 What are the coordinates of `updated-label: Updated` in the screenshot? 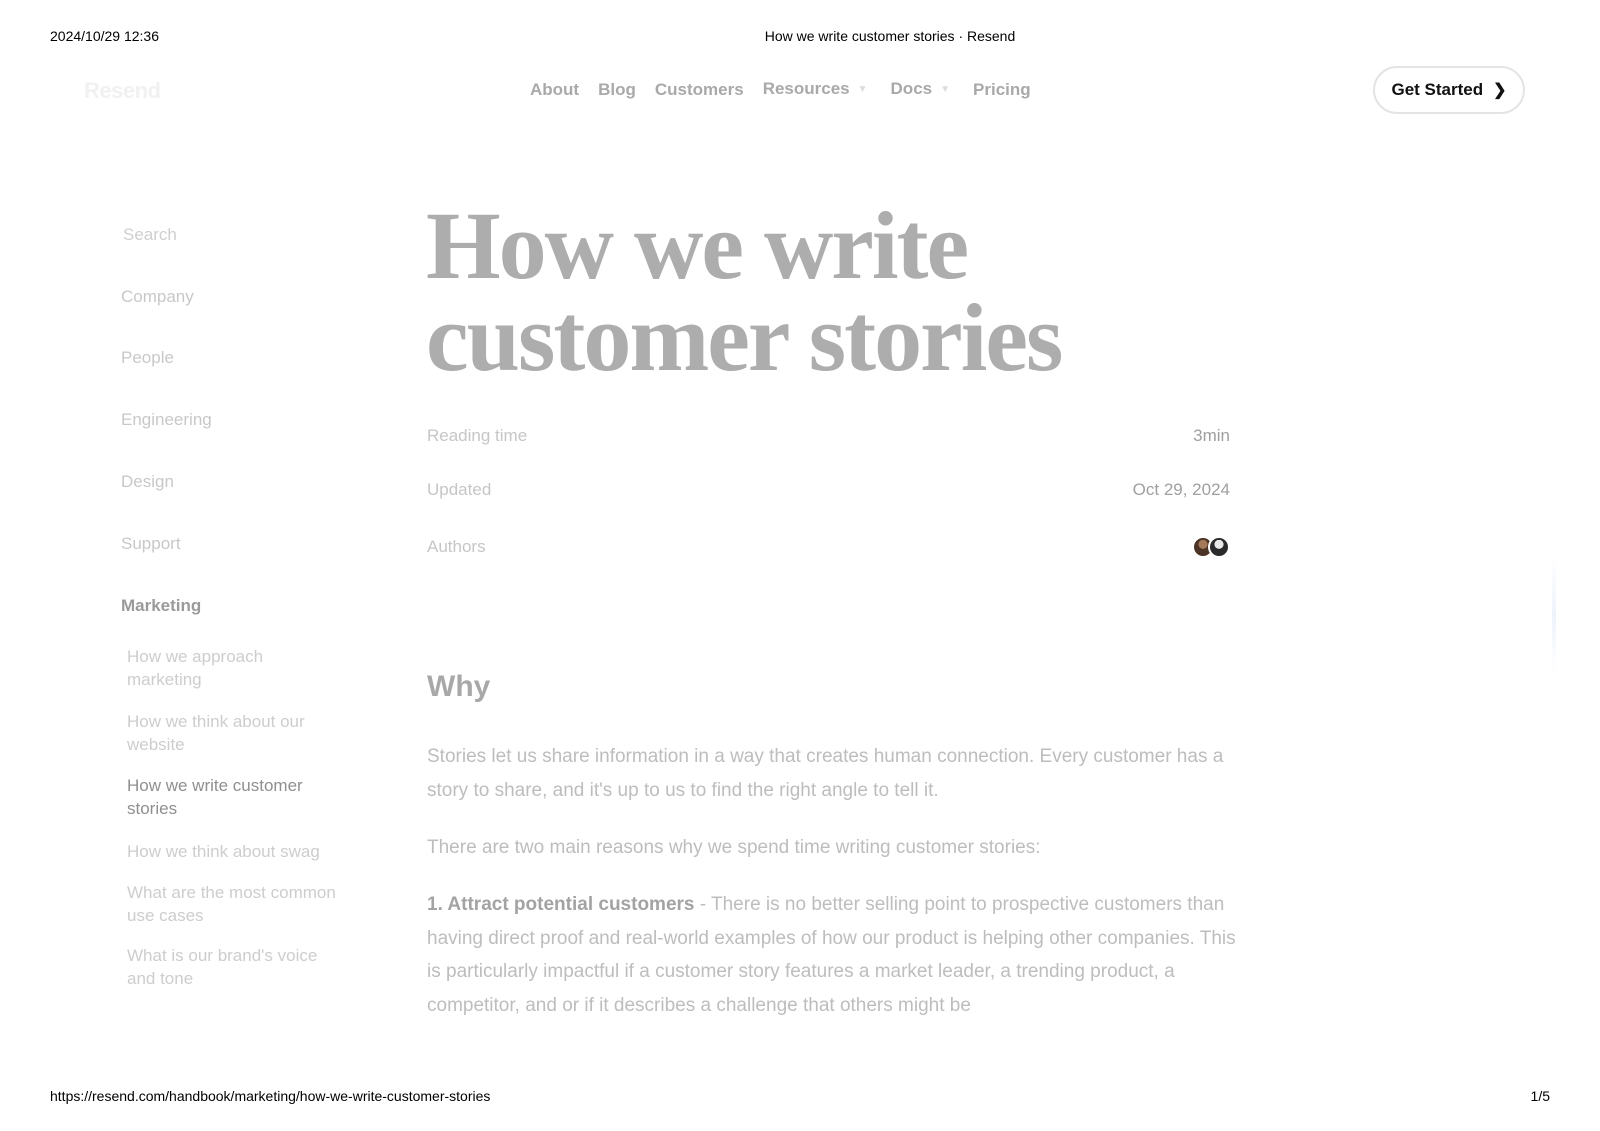 It's located at (459, 489).